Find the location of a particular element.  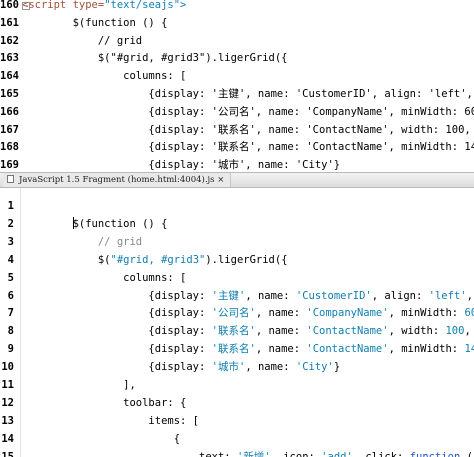

code-line: 163 $("#grid, #grid3").ligerGrid({ is located at coordinates (237, 58).